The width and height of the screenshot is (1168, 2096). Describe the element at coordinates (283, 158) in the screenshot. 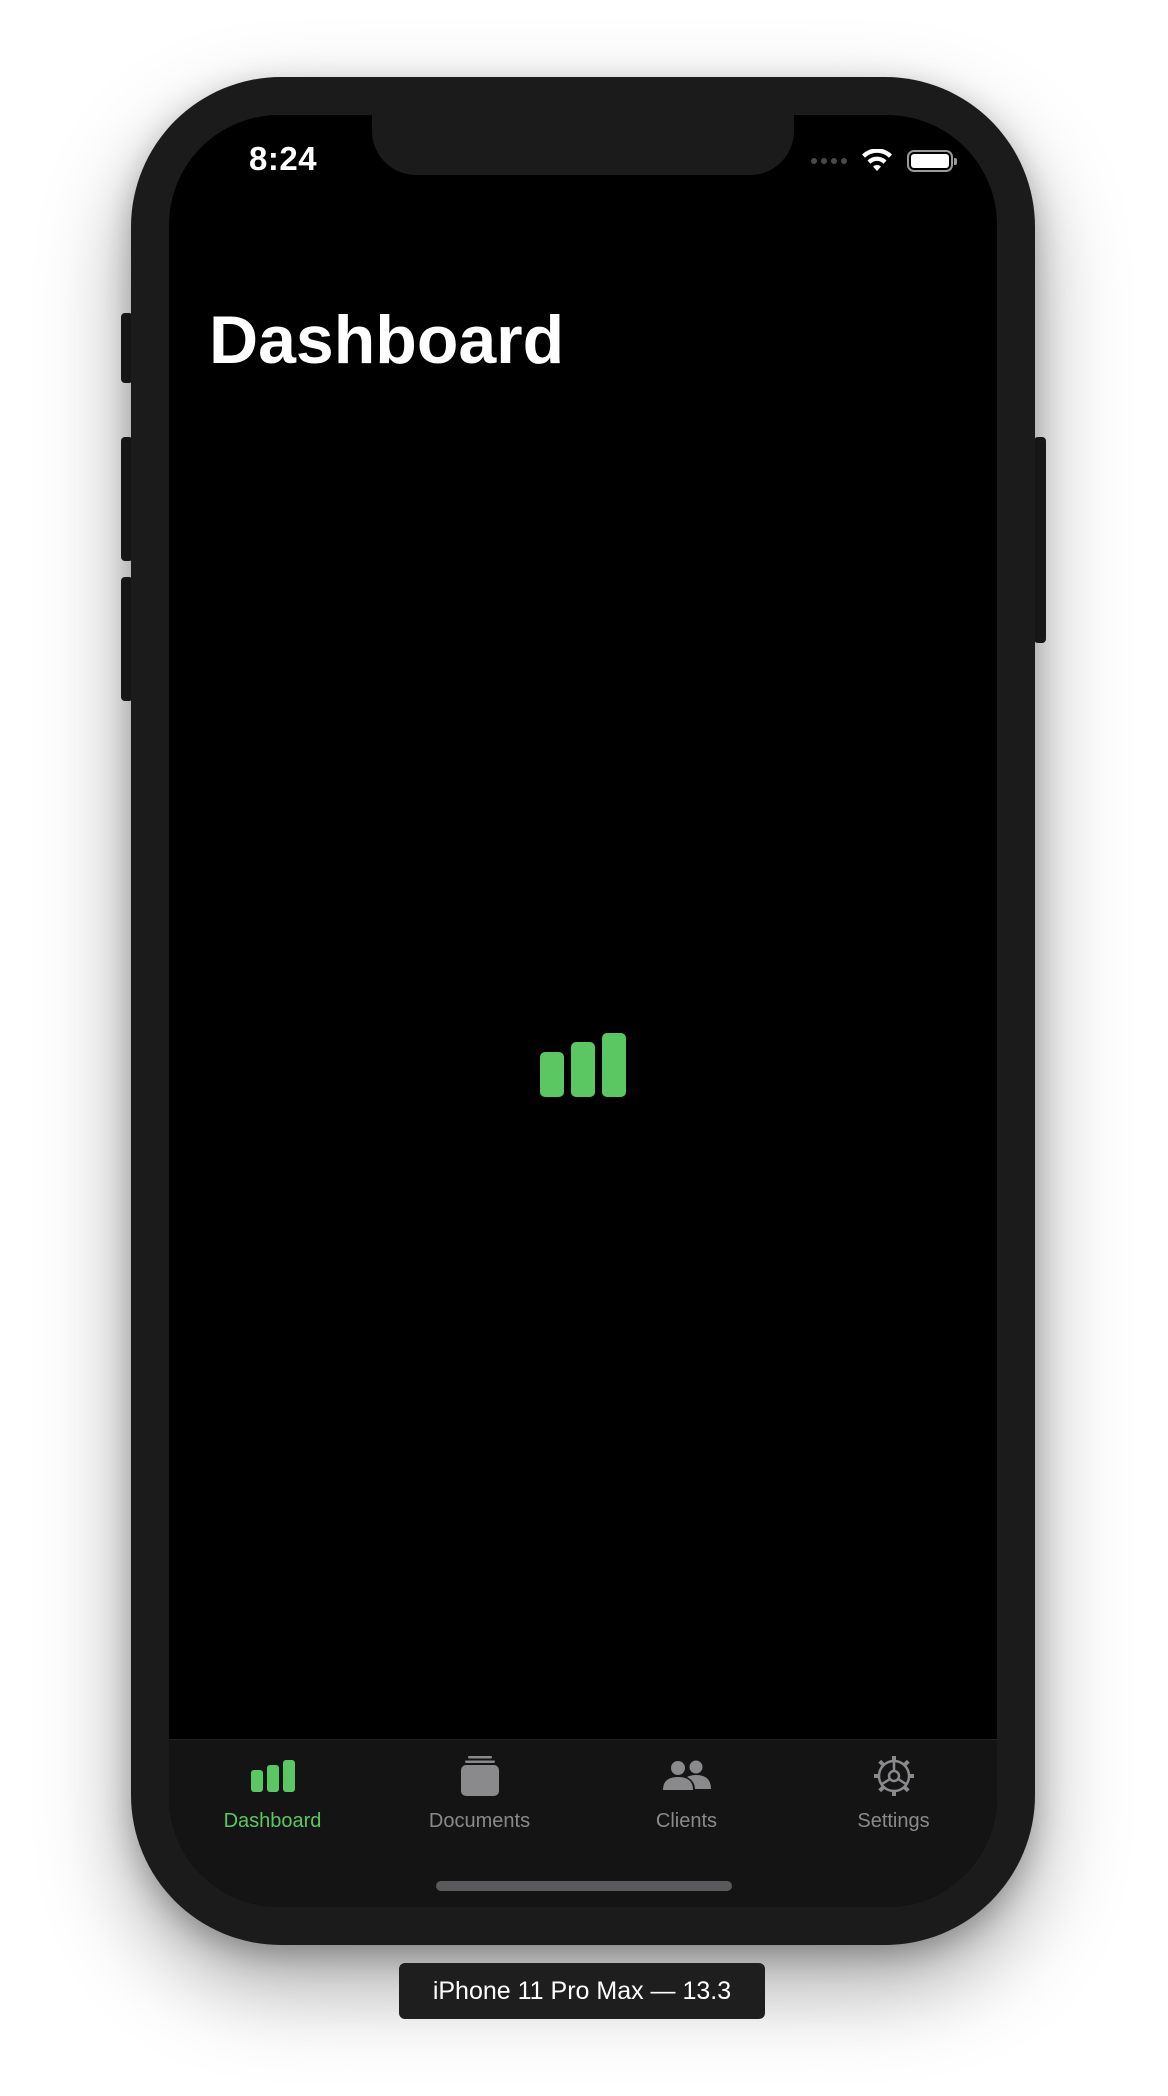

I see `status-time: 8:24` at that location.